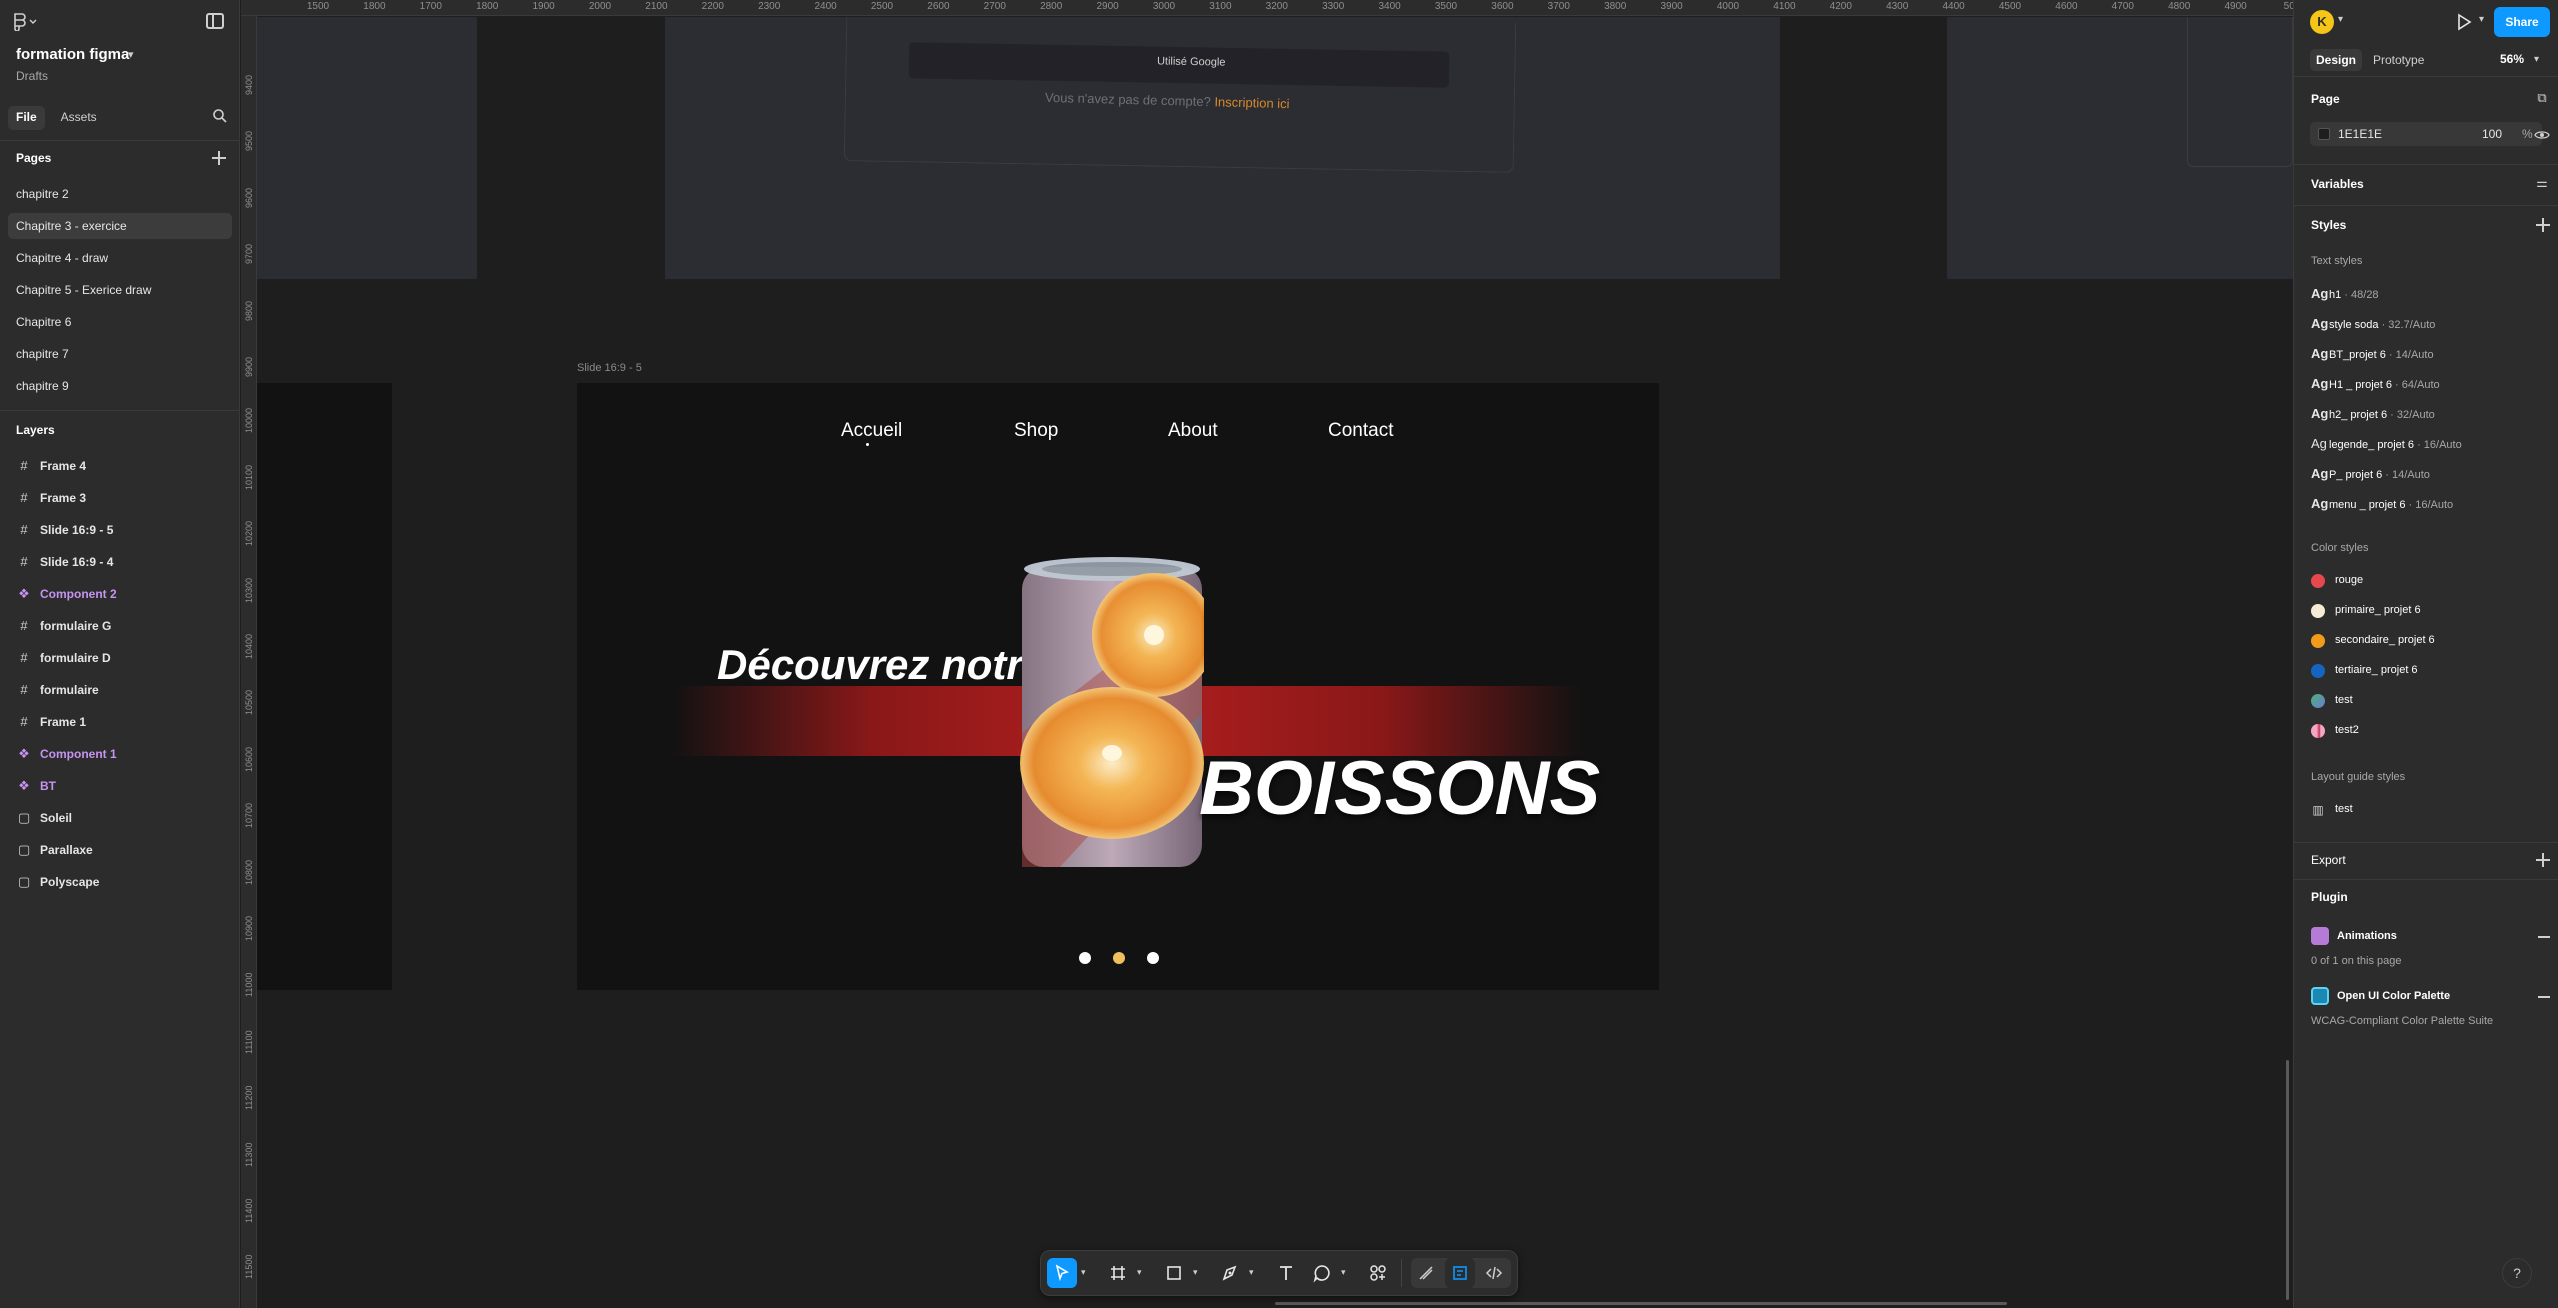 This screenshot has height=1308, width=2558. What do you see at coordinates (2542, 135) in the screenshot?
I see `eye-icon` at bounding box center [2542, 135].